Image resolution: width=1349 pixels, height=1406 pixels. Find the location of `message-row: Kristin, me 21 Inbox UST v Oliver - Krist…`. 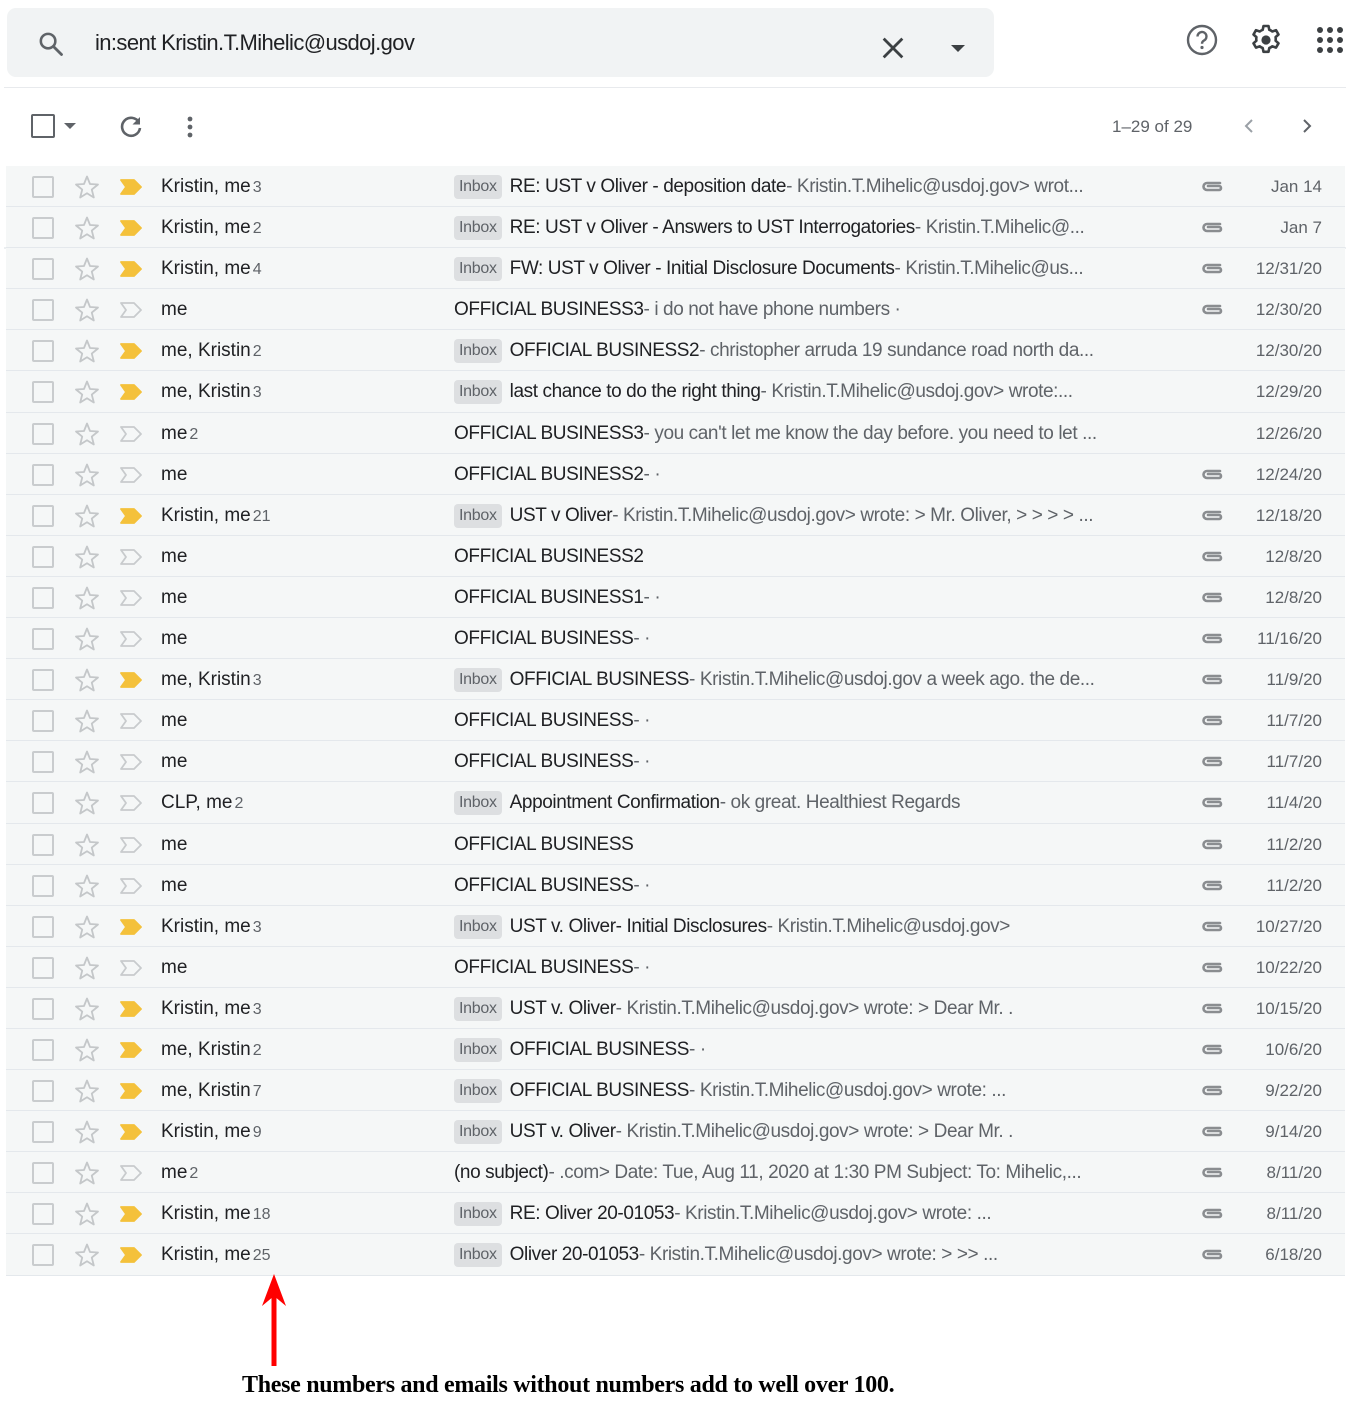

message-row: Kristin, me 21 Inbox UST v Oliver - Krist… is located at coordinates (675, 515).